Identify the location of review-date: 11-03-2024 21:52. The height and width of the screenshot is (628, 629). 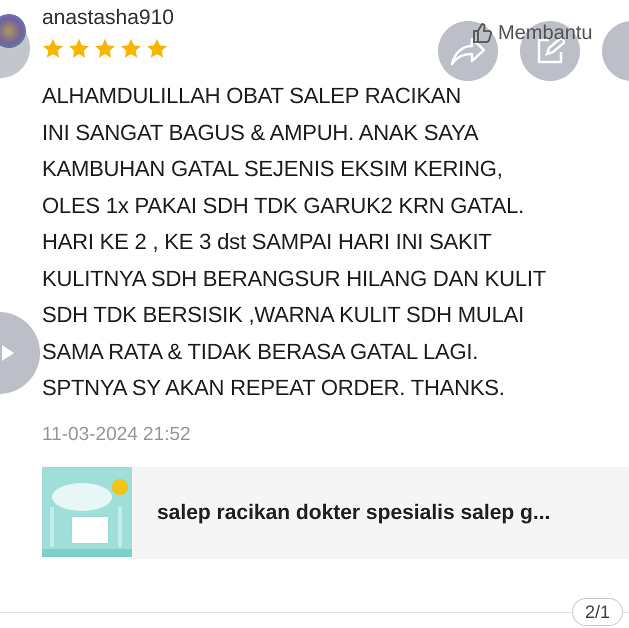
(117, 434).